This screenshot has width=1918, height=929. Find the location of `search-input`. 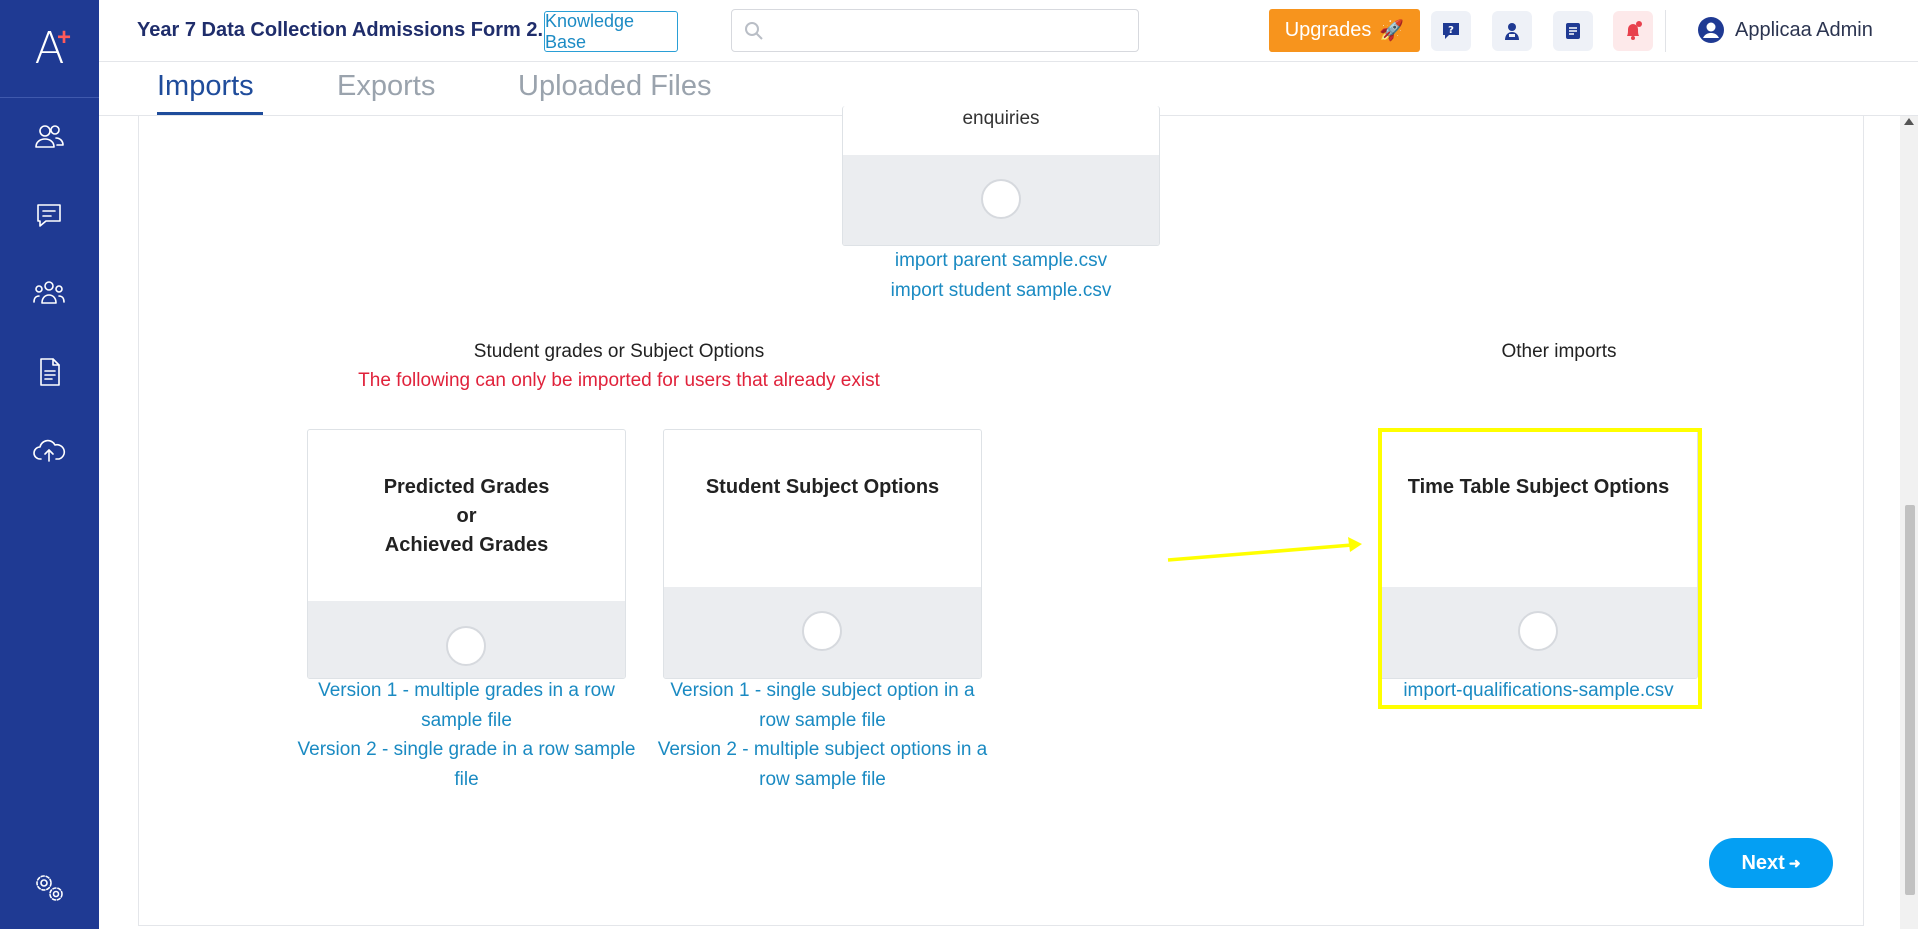

search-input is located at coordinates (935, 30).